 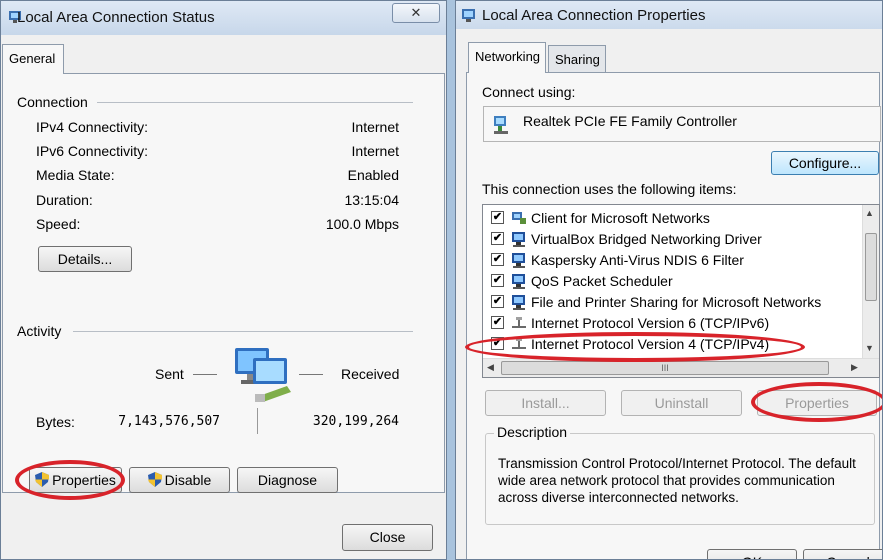 I want to click on sent-line, so click(x=205, y=374).